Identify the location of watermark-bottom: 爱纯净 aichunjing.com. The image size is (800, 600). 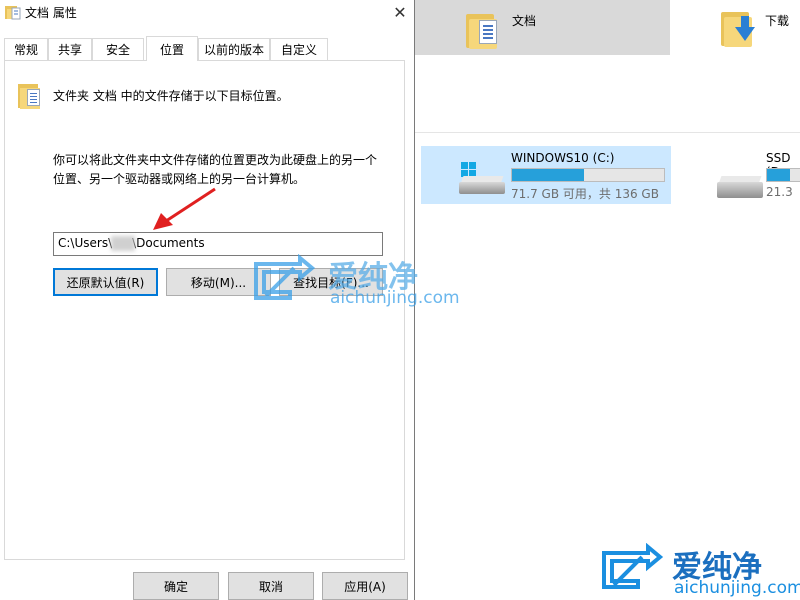
(699, 570).